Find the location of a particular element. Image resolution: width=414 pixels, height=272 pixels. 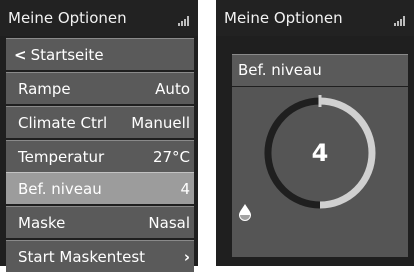

menu-item-value: 4 is located at coordinates (185, 189).